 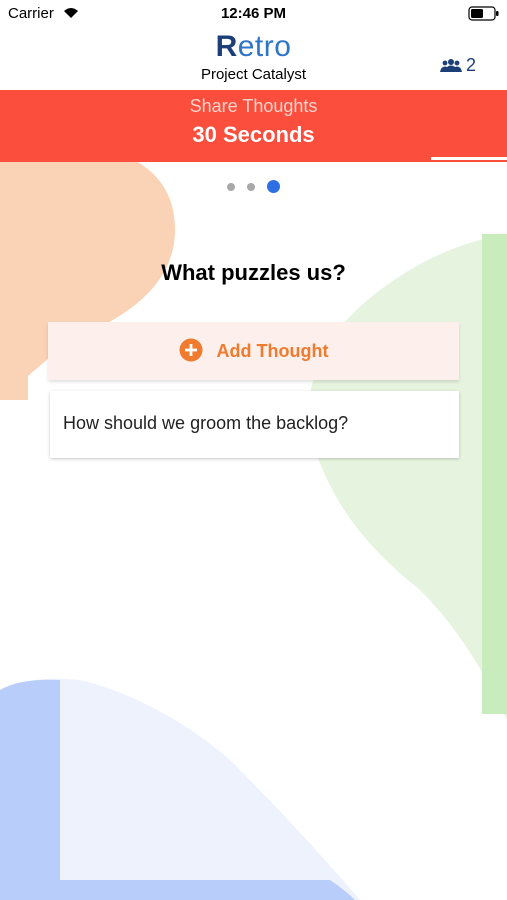 I want to click on battery-icon, so click(x=483, y=13).